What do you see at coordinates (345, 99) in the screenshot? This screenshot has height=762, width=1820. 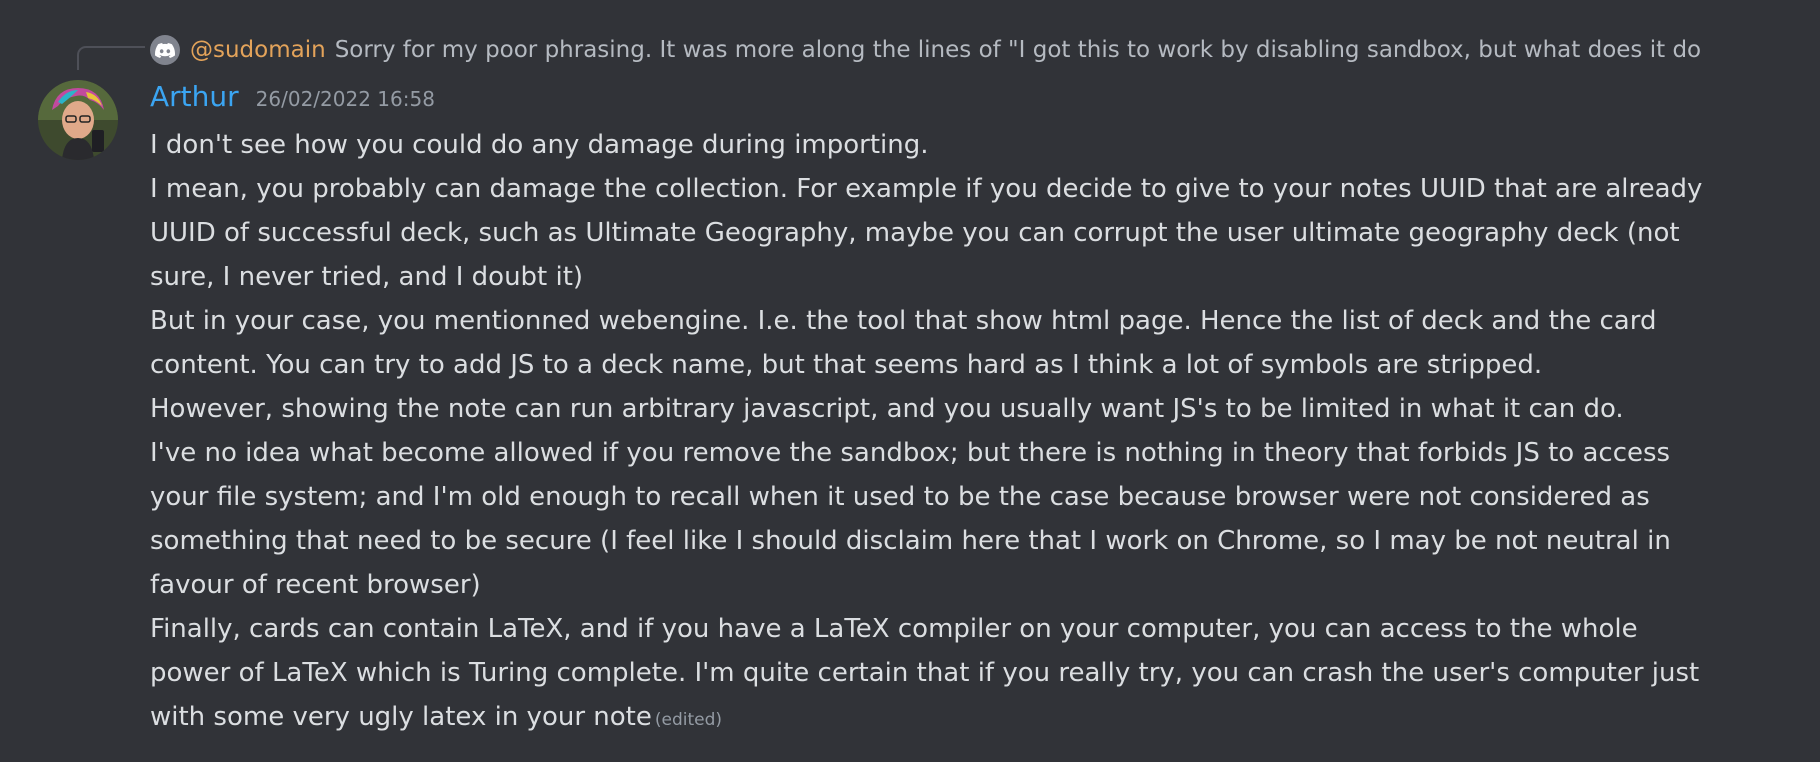 I see `message-timestamp: 26/02/2022 16:58` at bounding box center [345, 99].